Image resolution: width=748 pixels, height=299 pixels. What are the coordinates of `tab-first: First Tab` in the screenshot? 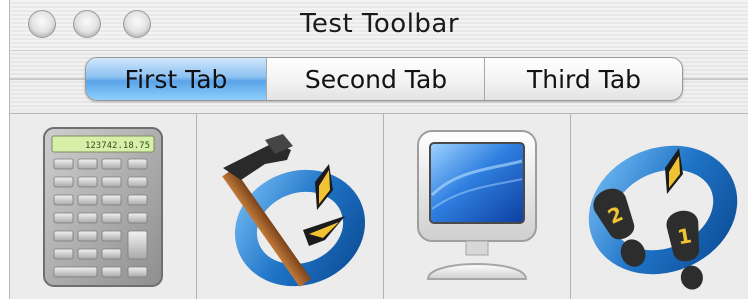 It's located at (176, 79).